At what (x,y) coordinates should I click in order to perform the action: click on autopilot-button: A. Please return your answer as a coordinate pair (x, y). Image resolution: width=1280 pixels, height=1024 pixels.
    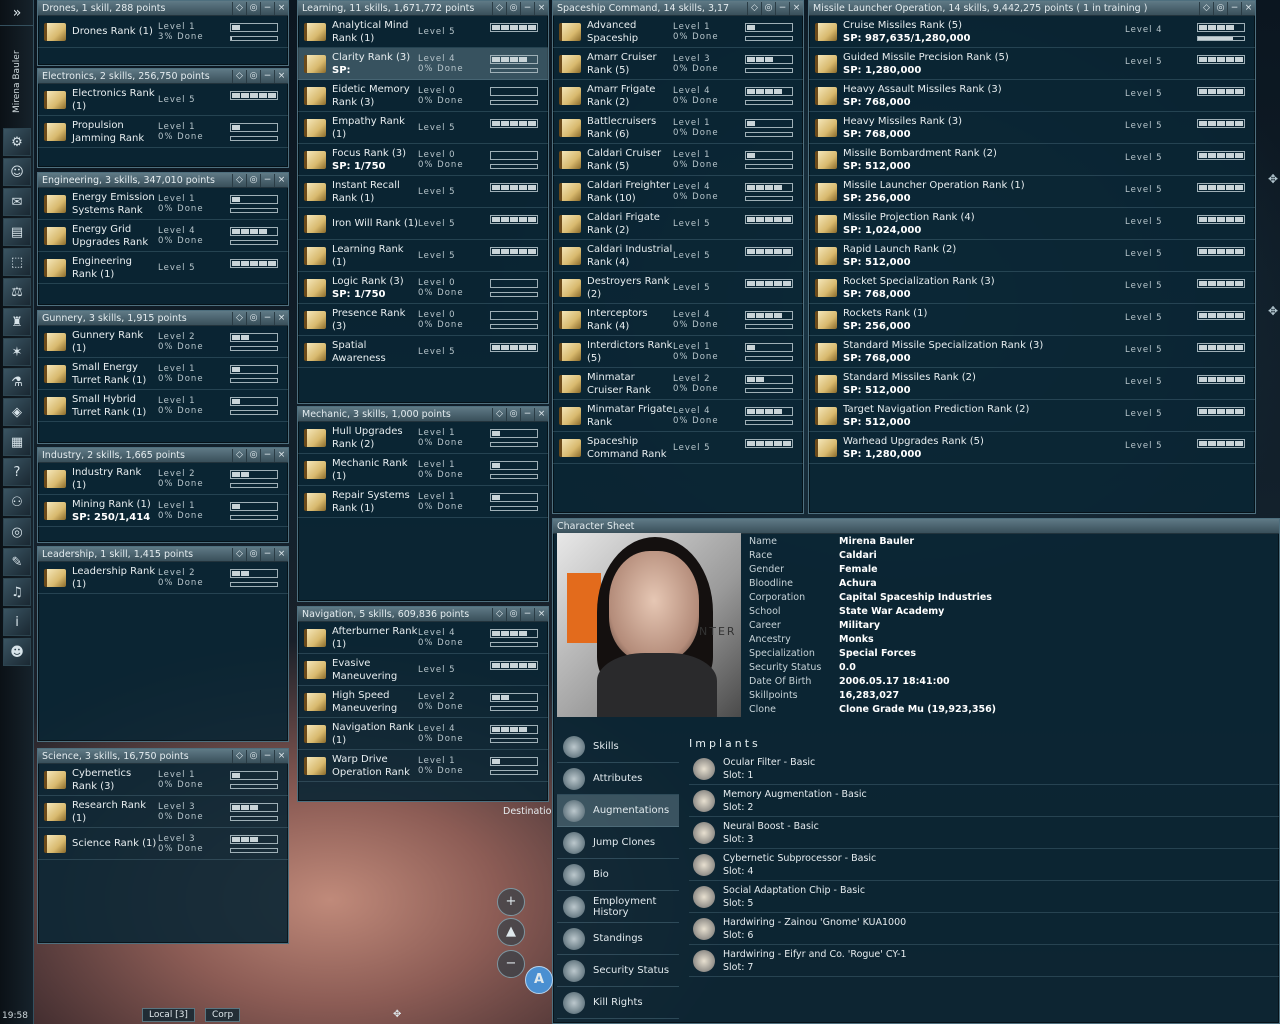
    Looking at the image, I should click on (539, 980).